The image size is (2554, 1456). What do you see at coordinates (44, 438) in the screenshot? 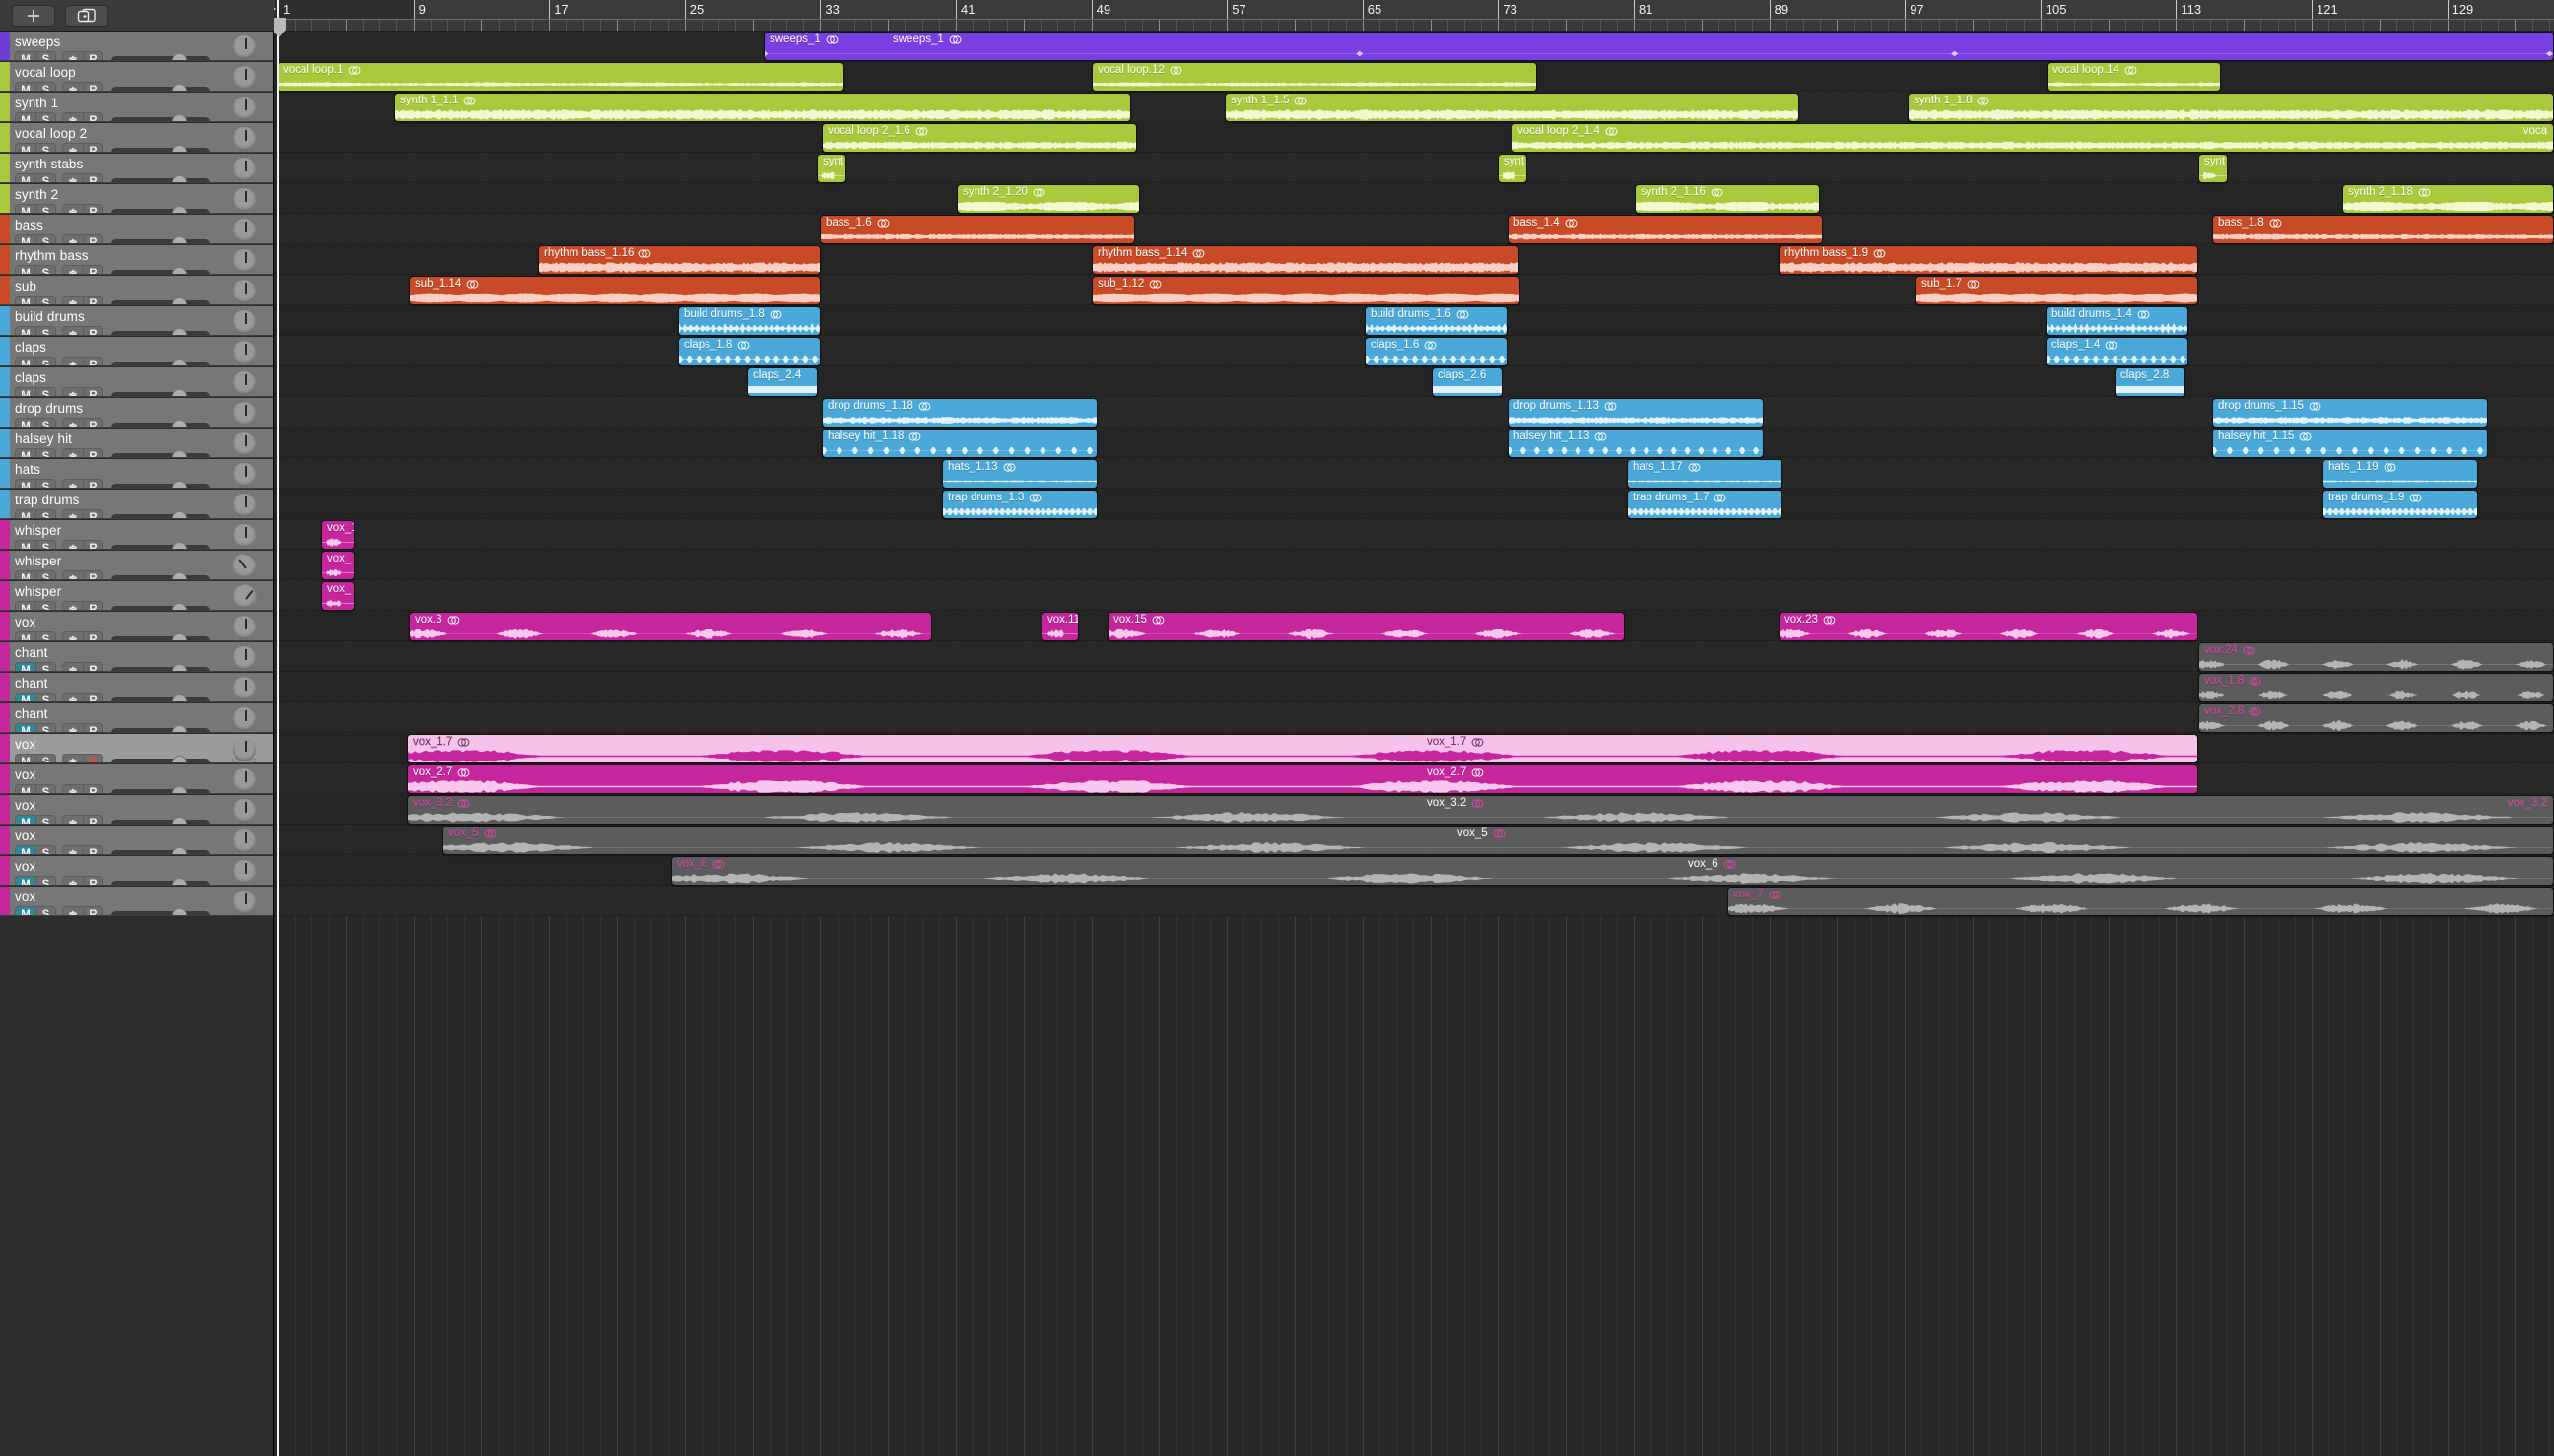
I see `track-name-label: halsey hit` at bounding box center [44, 438].